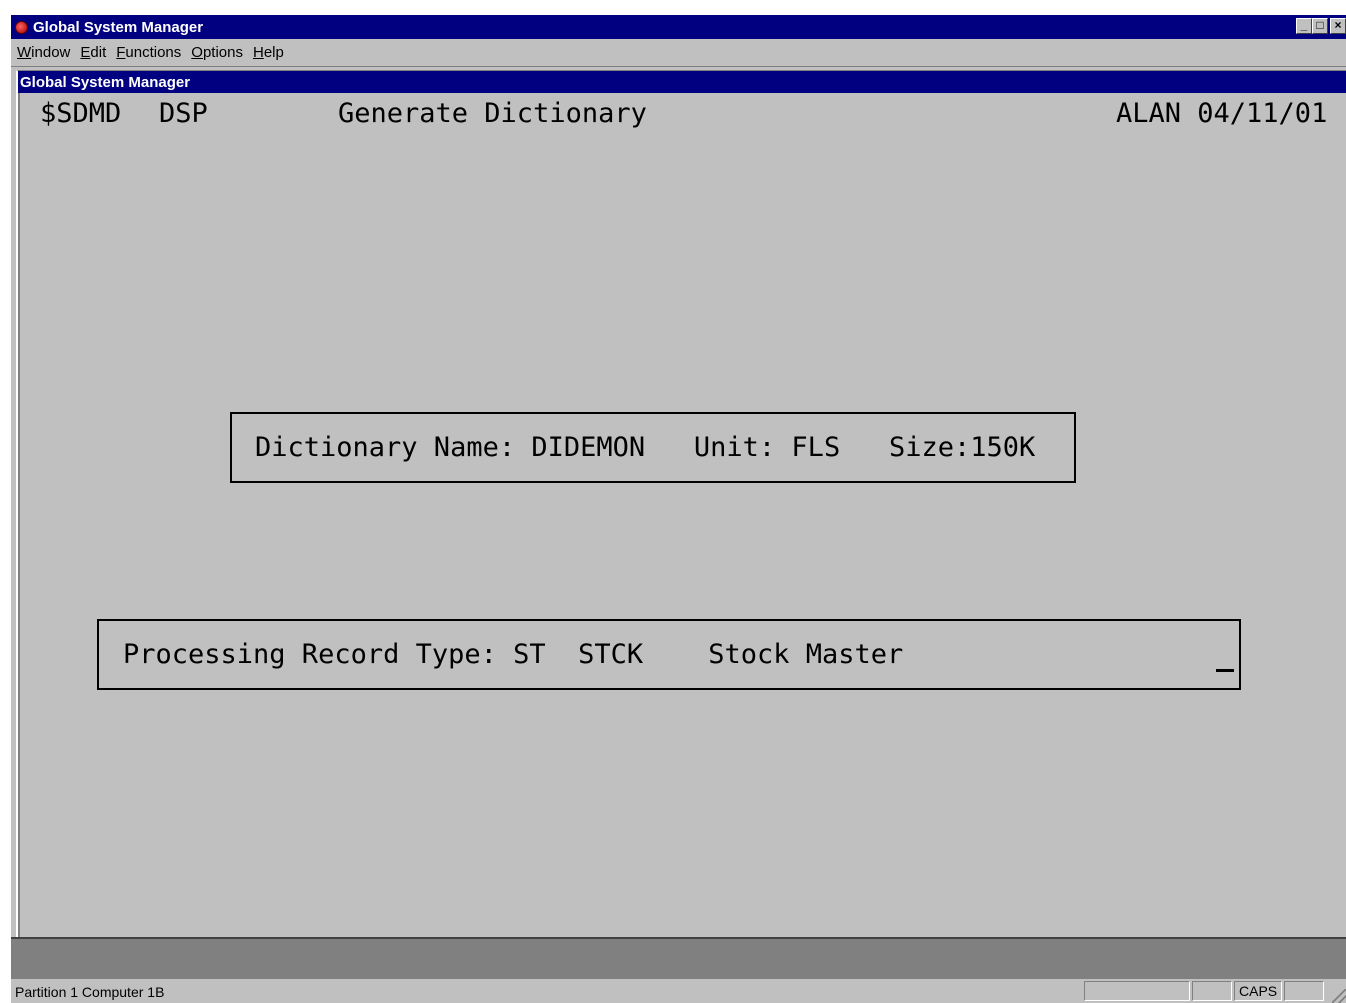 Image resolution: width=1346 pixels, height=1003 pixels. What do you see at coordinates (1339, 996) in the screenshot?
I see `resize-grip` at bounding box center [1339, 996].